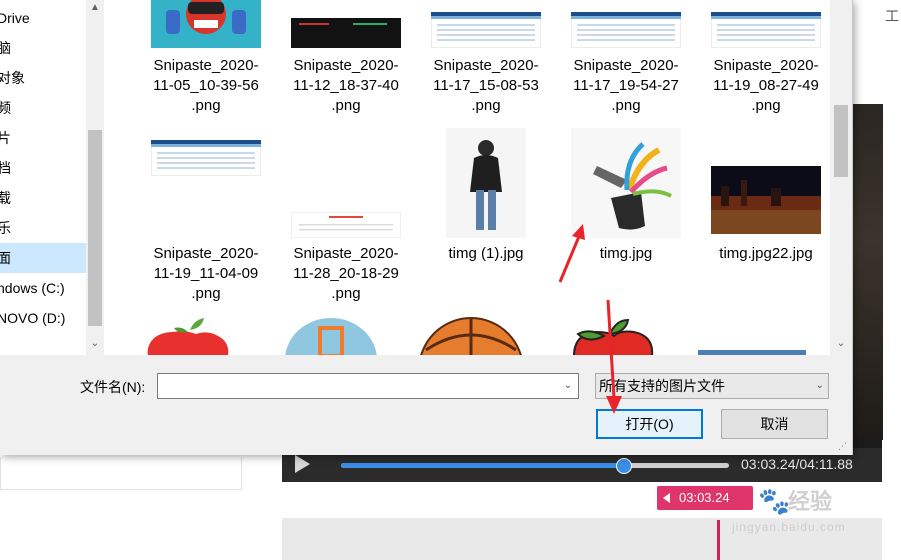  Describe the element at coordinates (33, 318) in the screenshot. I see `nav-item-label: NOVO (D:)` at that location.